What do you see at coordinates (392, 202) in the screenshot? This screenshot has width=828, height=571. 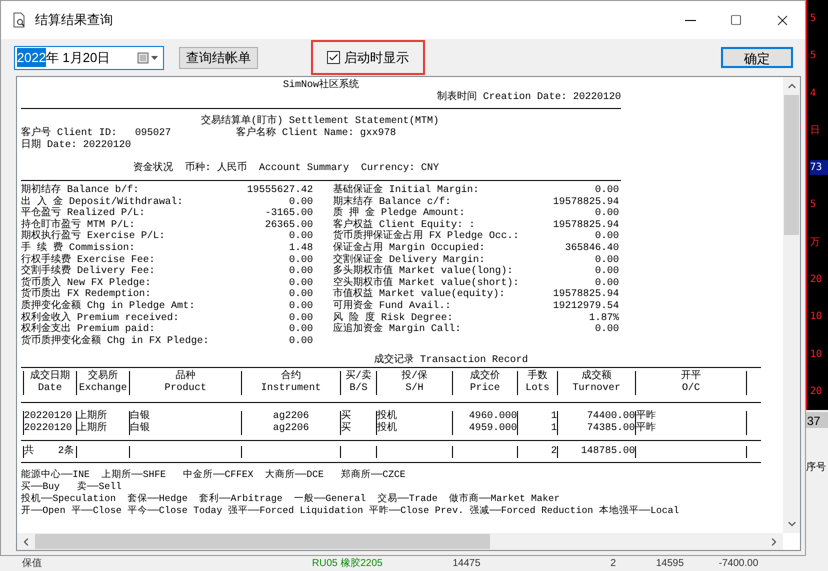 I see `summary-label: 期末结存 Balance c/f:` at bounding box center [392, 202].